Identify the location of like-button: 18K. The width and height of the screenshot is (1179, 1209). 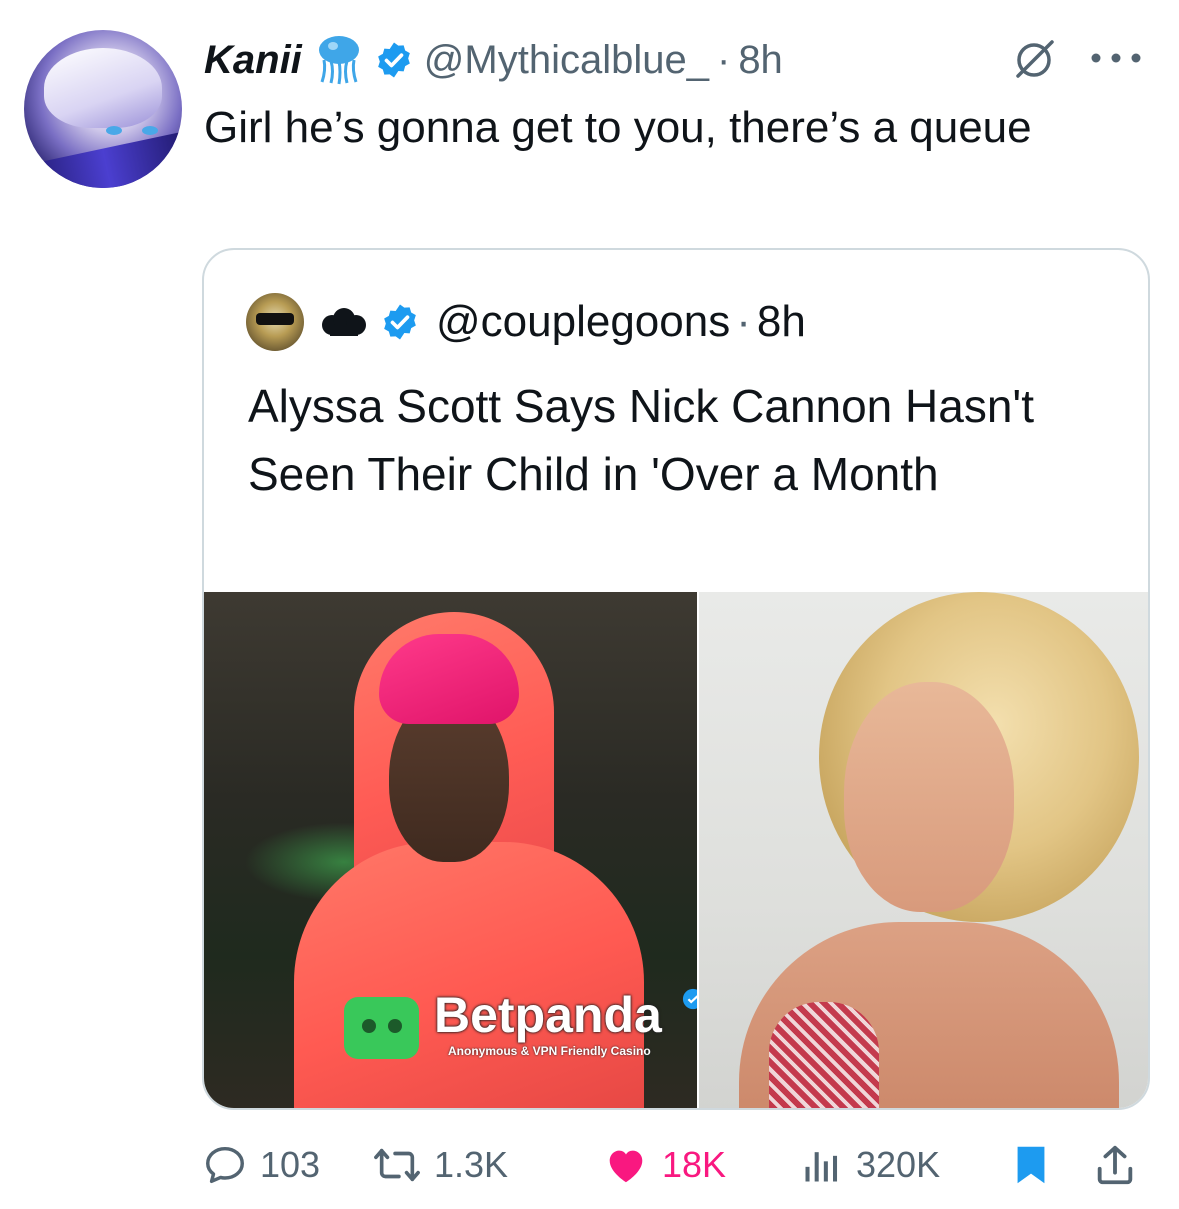
(664, 1165).